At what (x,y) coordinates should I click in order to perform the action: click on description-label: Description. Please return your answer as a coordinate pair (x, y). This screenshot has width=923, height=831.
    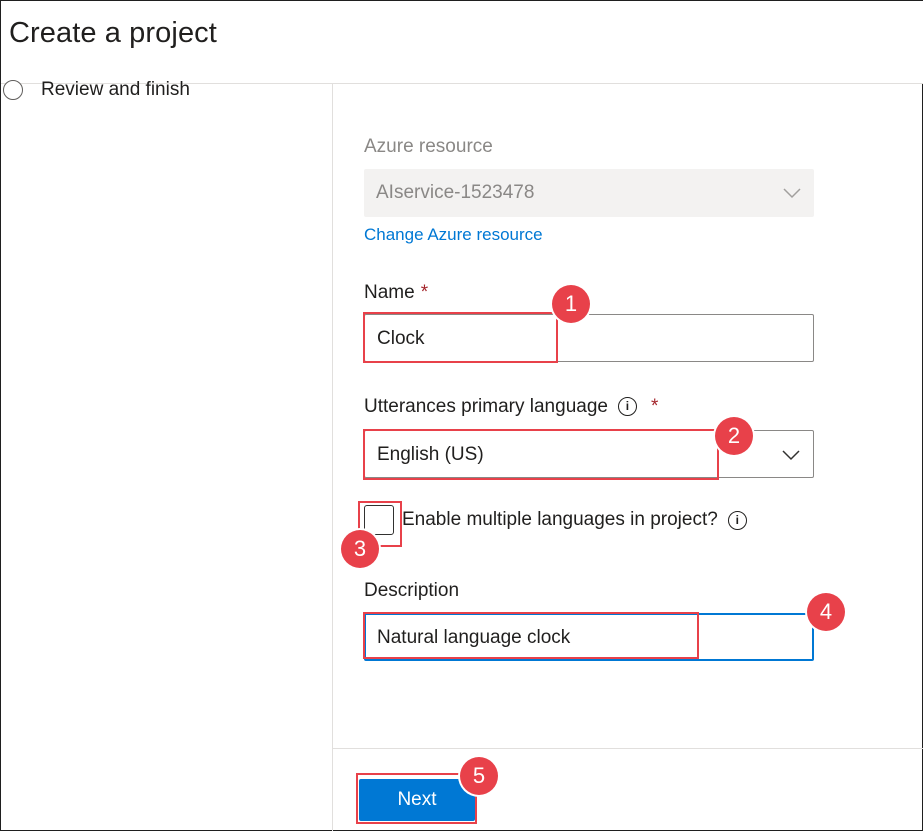
    Looking at the image, I should click on (412, 590).